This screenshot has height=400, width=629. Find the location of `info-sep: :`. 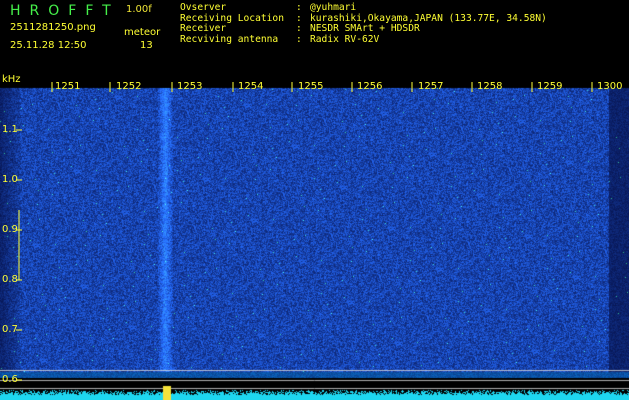

info-sep: : is located at coordinates (299, 40).